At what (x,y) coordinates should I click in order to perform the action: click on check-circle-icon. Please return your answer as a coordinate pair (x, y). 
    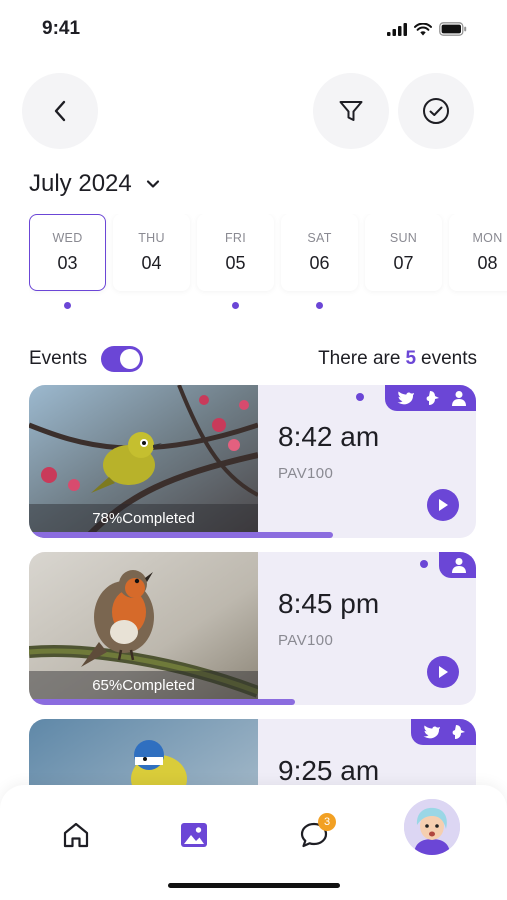
    Looking at the image, I should click on (436, 111).